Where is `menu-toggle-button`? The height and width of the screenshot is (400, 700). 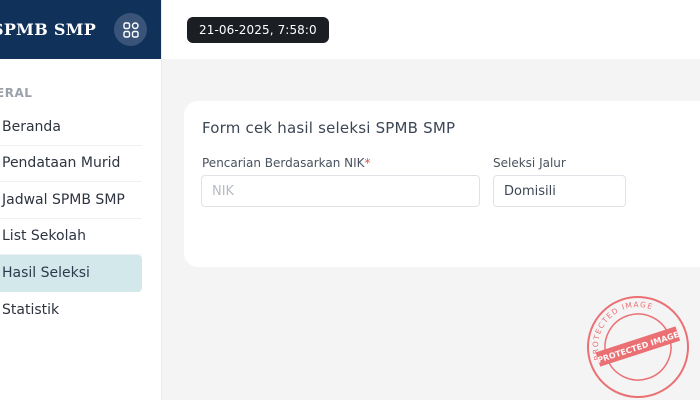 menu-toggle-button is located at coordinates (130, 29).